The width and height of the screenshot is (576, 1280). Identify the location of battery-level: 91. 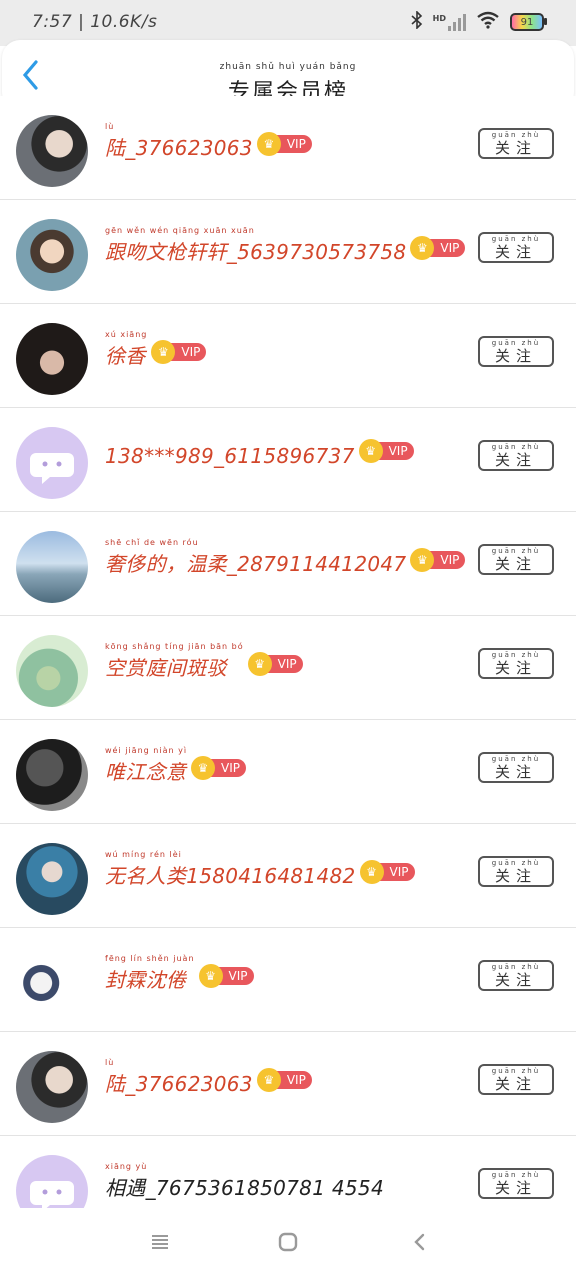
(527, 22).